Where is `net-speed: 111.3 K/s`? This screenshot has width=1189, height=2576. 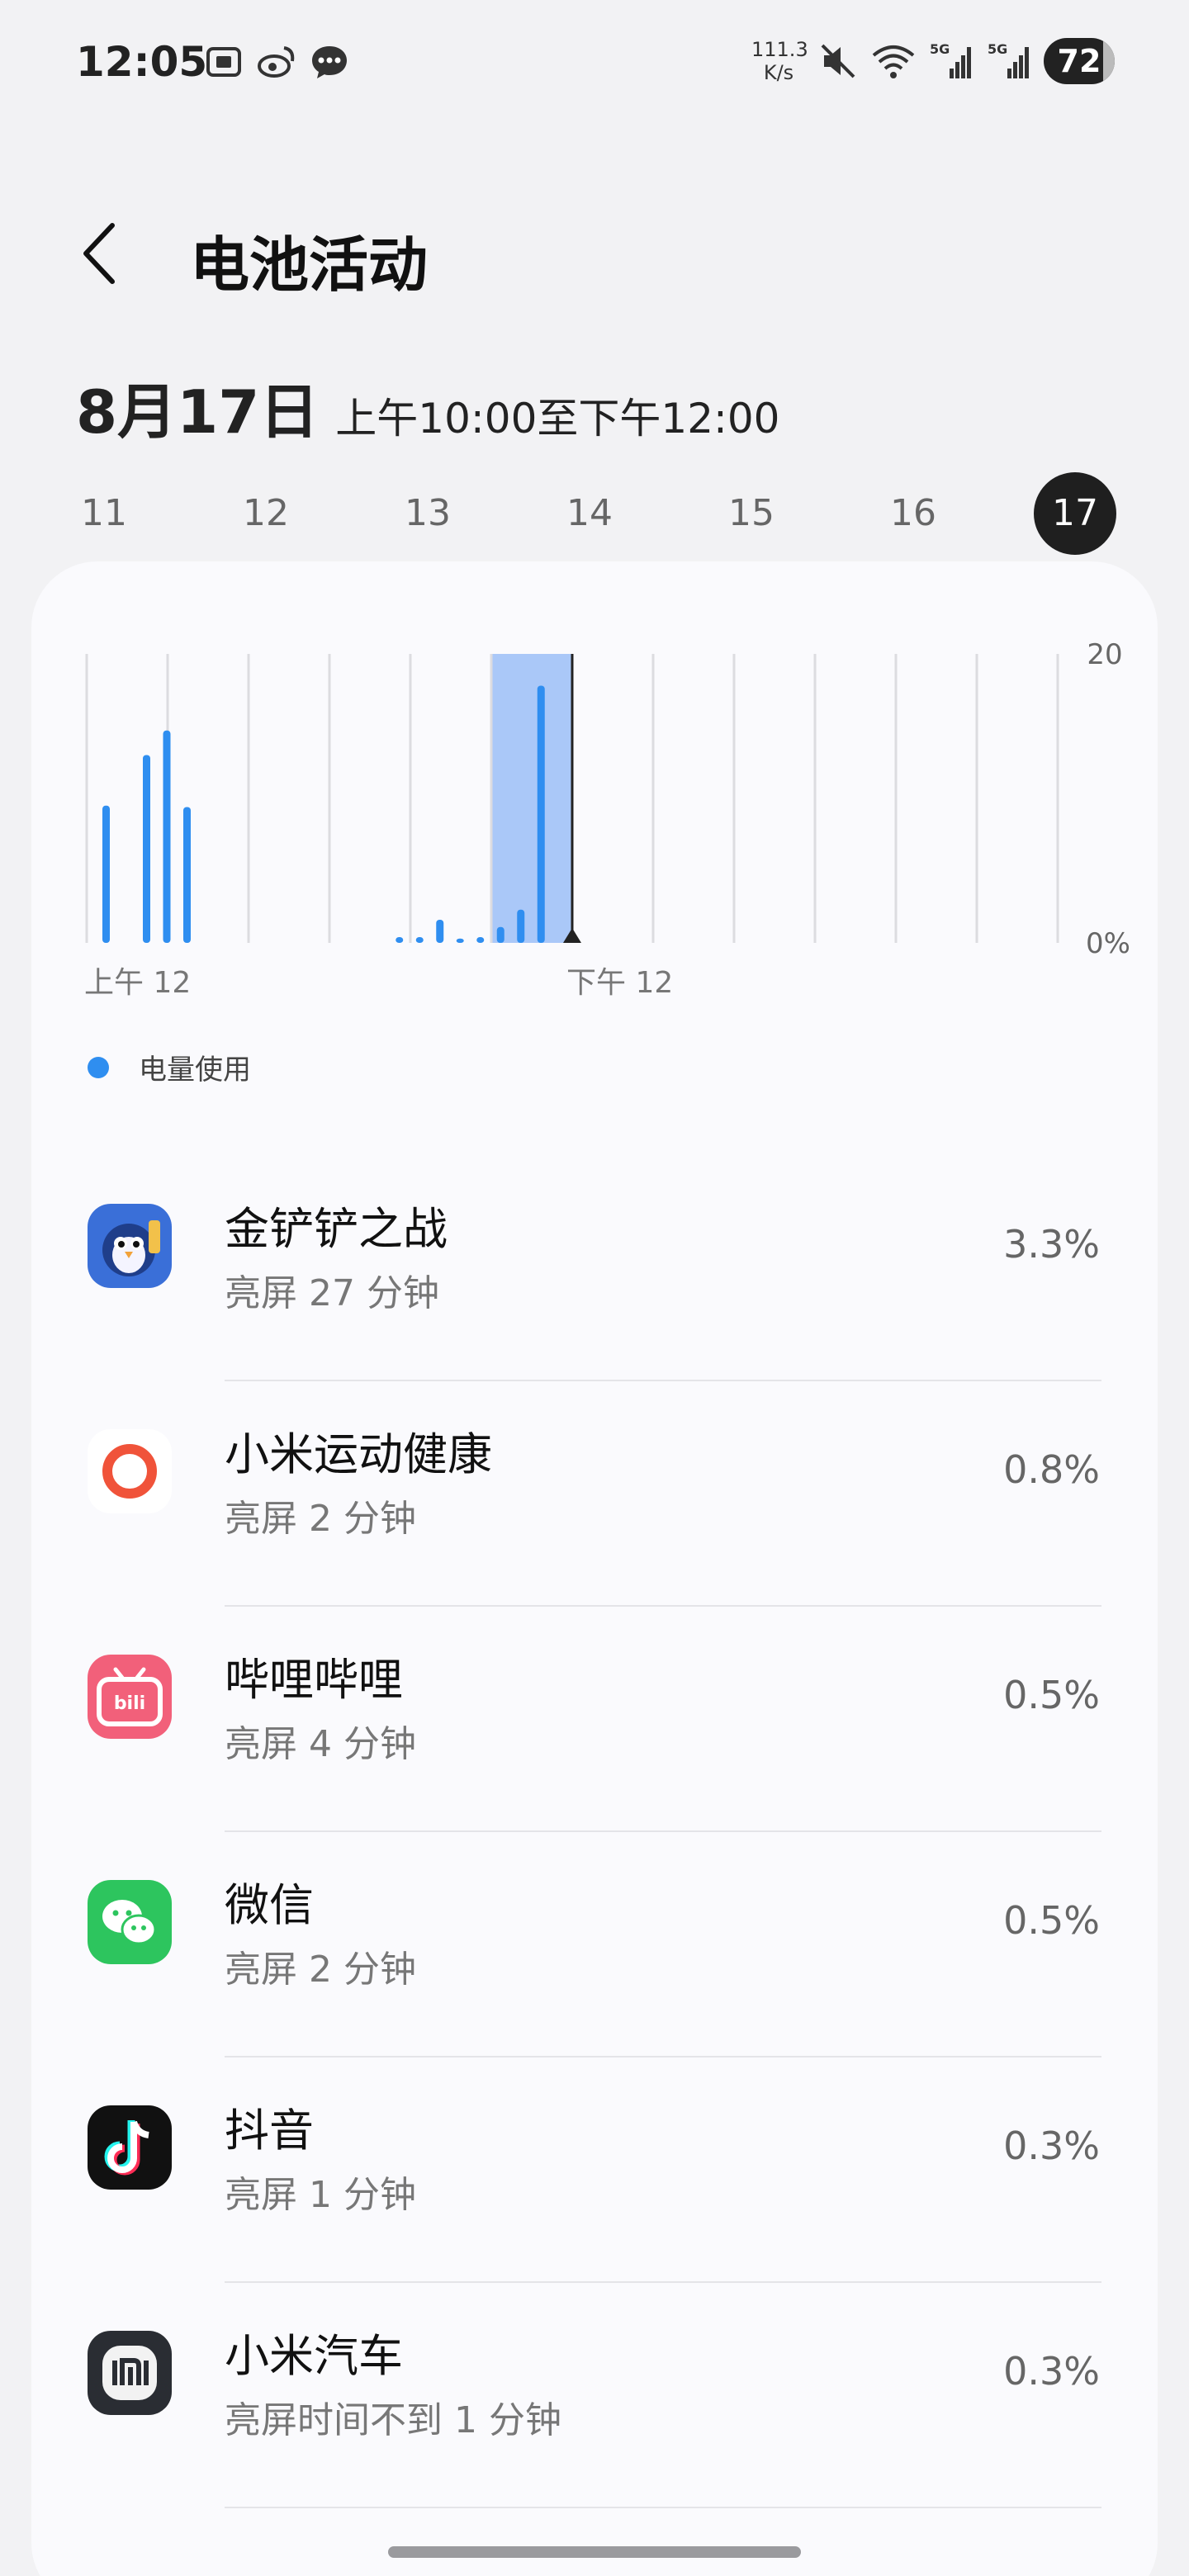
net-speed: 111.3 K/s is located at coordinates (779, 61).